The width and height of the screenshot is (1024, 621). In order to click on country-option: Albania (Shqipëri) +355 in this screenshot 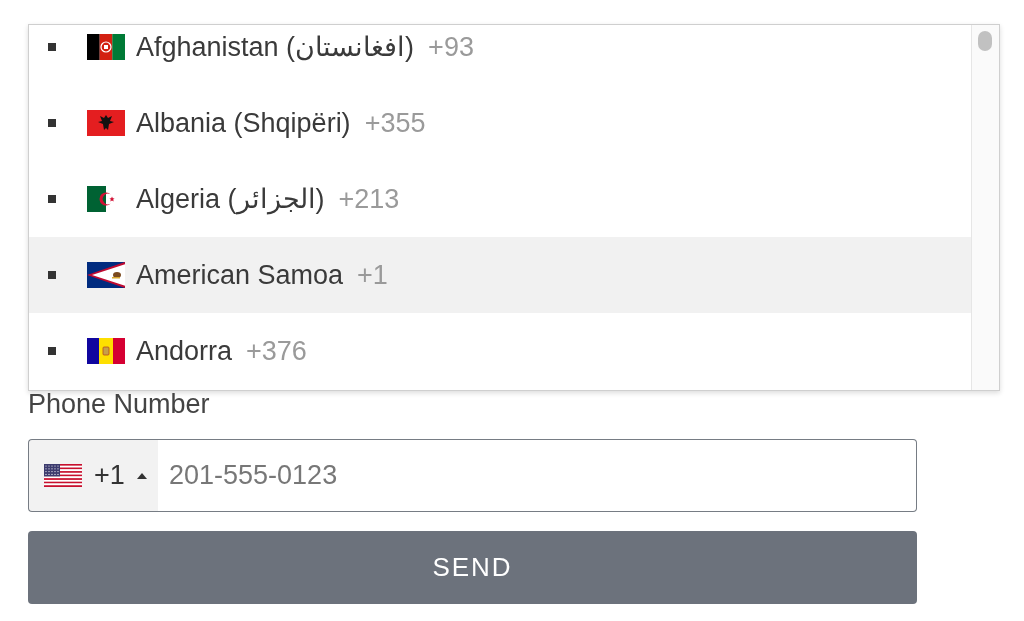, I will do `click(500, 123)`.